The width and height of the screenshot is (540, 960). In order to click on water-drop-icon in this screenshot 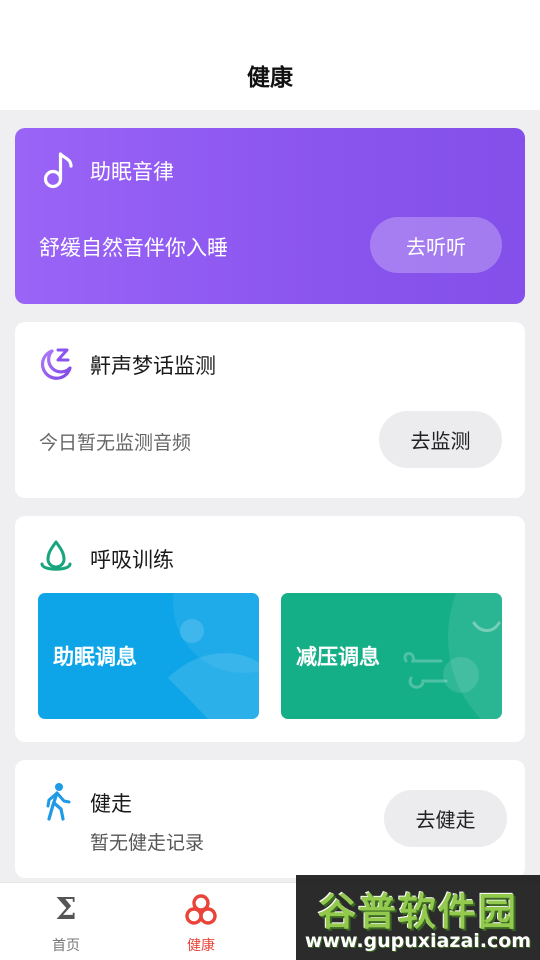, I will do `click(56, 555)`.